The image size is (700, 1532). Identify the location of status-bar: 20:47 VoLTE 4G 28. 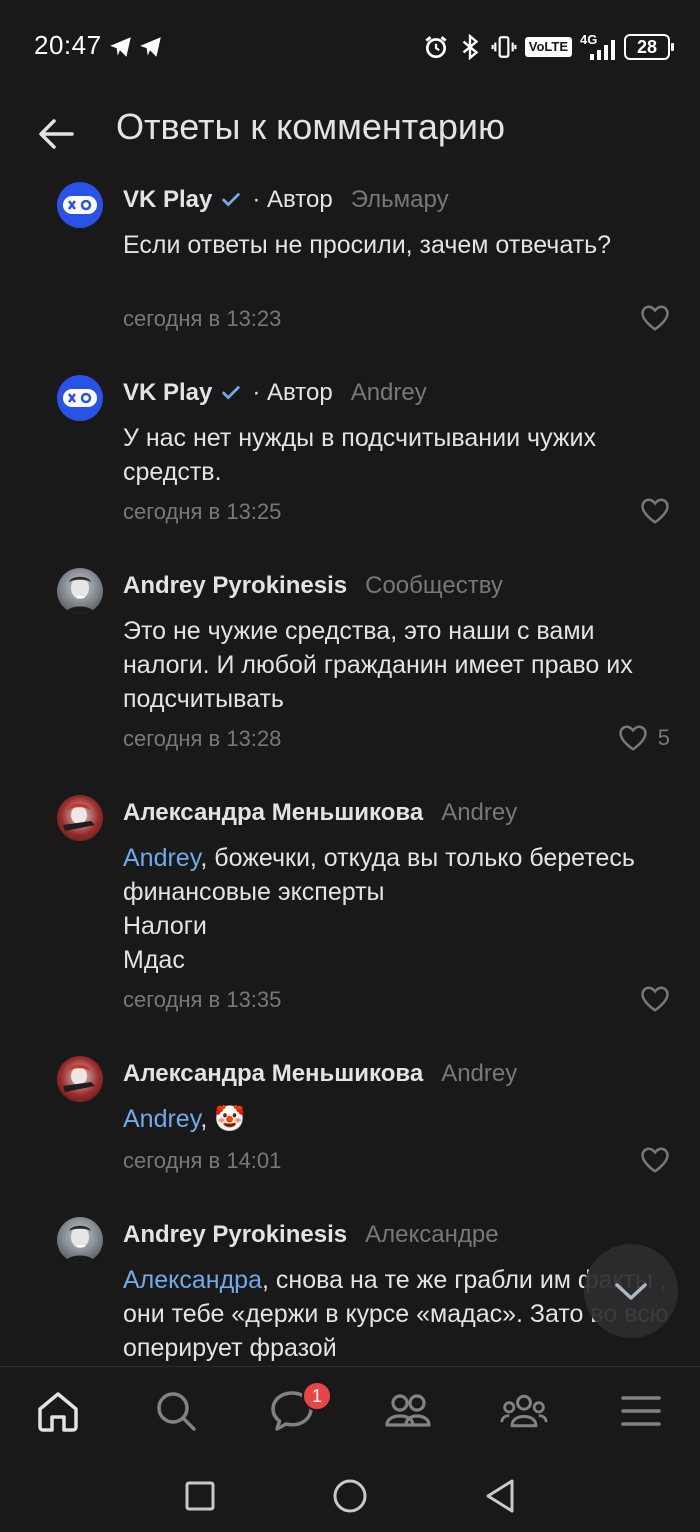
(350, 45).